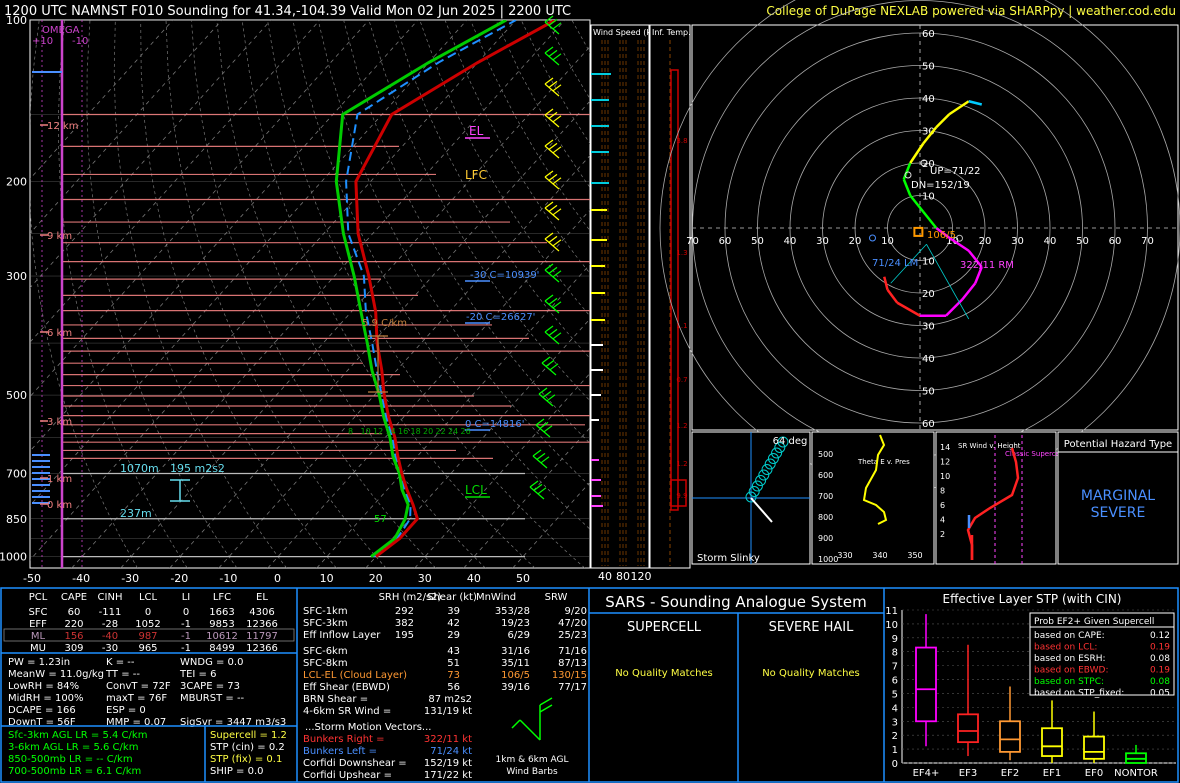 The image size is (1180, 783). What do you see at coordinates (681, 496) in the screenshot?
I see `inf-temp-value: 9.9` at bounding box center [681, 496].